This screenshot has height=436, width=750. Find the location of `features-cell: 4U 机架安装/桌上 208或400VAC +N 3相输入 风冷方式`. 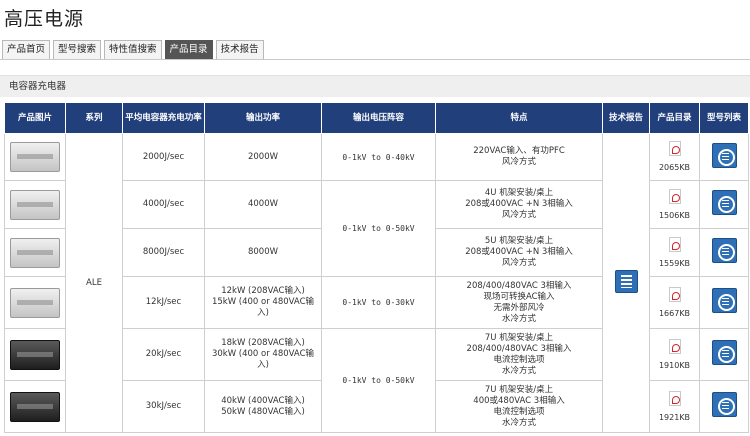

features-cell: 4U 机架安装/桌上 208或400VAC +N 3相输入 风冷方式 is located at coordinates (519, 204).